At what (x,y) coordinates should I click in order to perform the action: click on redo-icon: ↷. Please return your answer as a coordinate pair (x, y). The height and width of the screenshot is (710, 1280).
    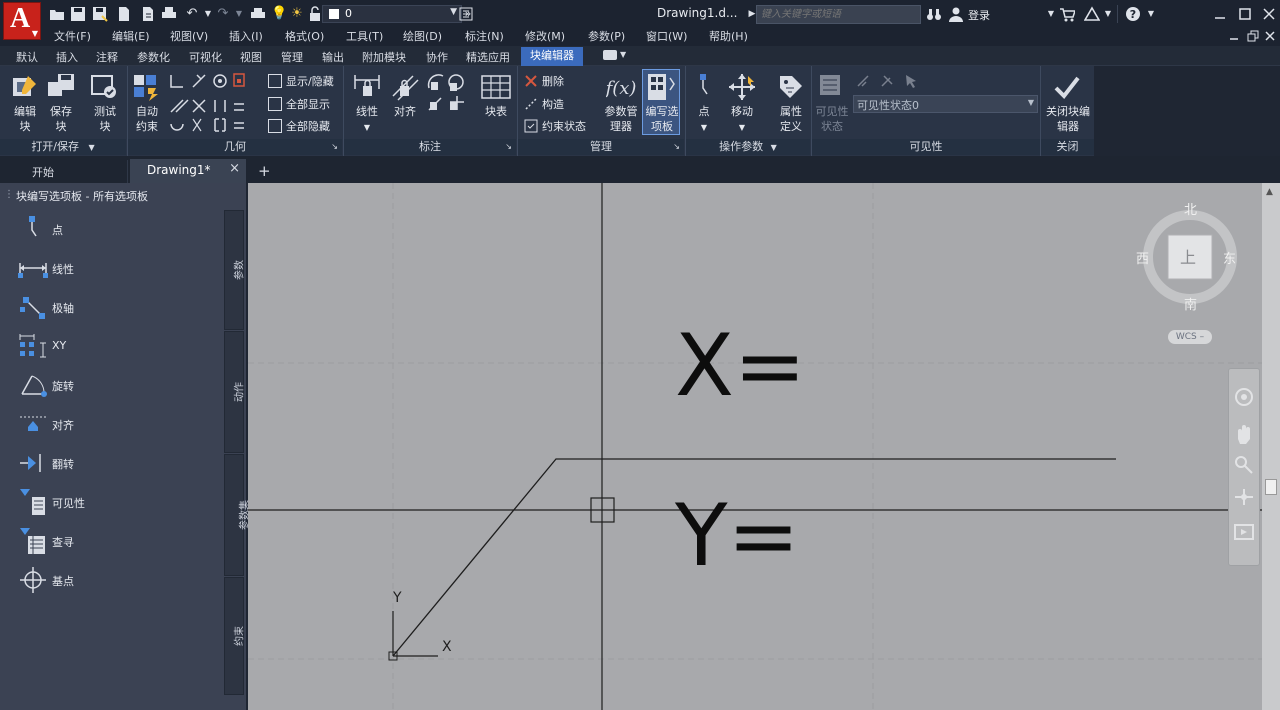
    Looking at the image, I should click on (223, 14).